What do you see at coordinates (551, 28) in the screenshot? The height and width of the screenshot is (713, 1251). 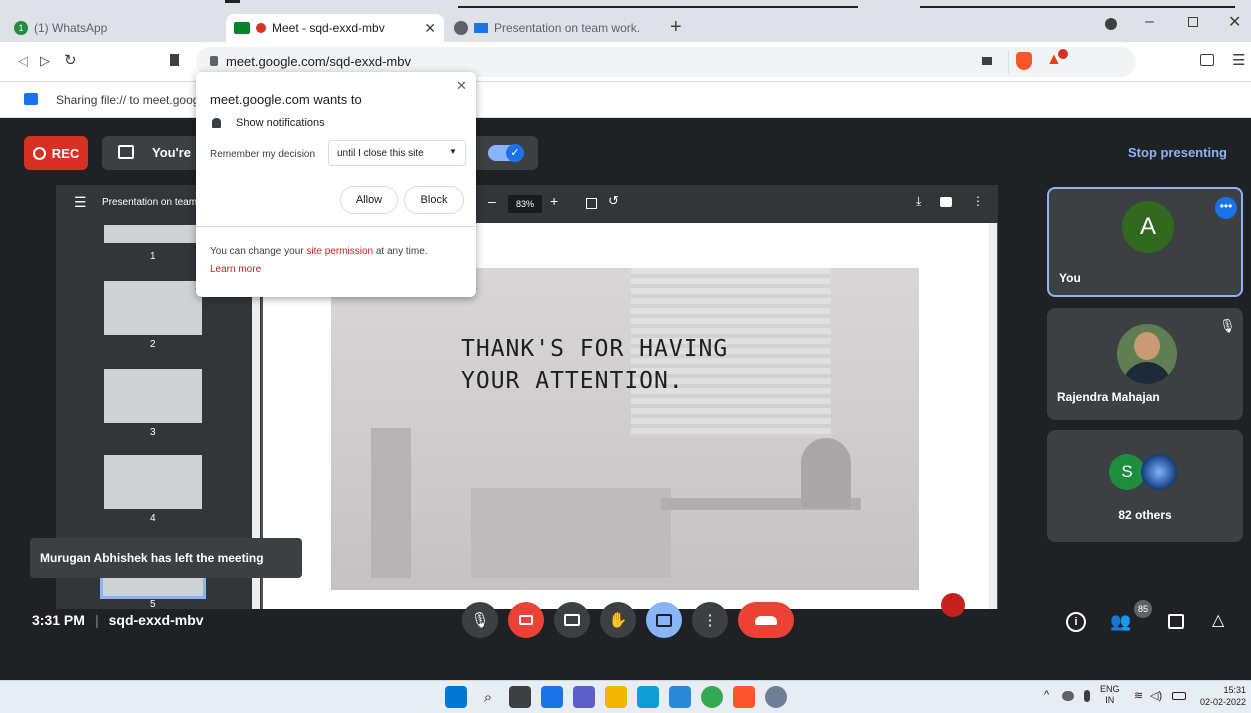 I see `tab-presentation: Presentation on team work.` at bounding box center [551, 28].